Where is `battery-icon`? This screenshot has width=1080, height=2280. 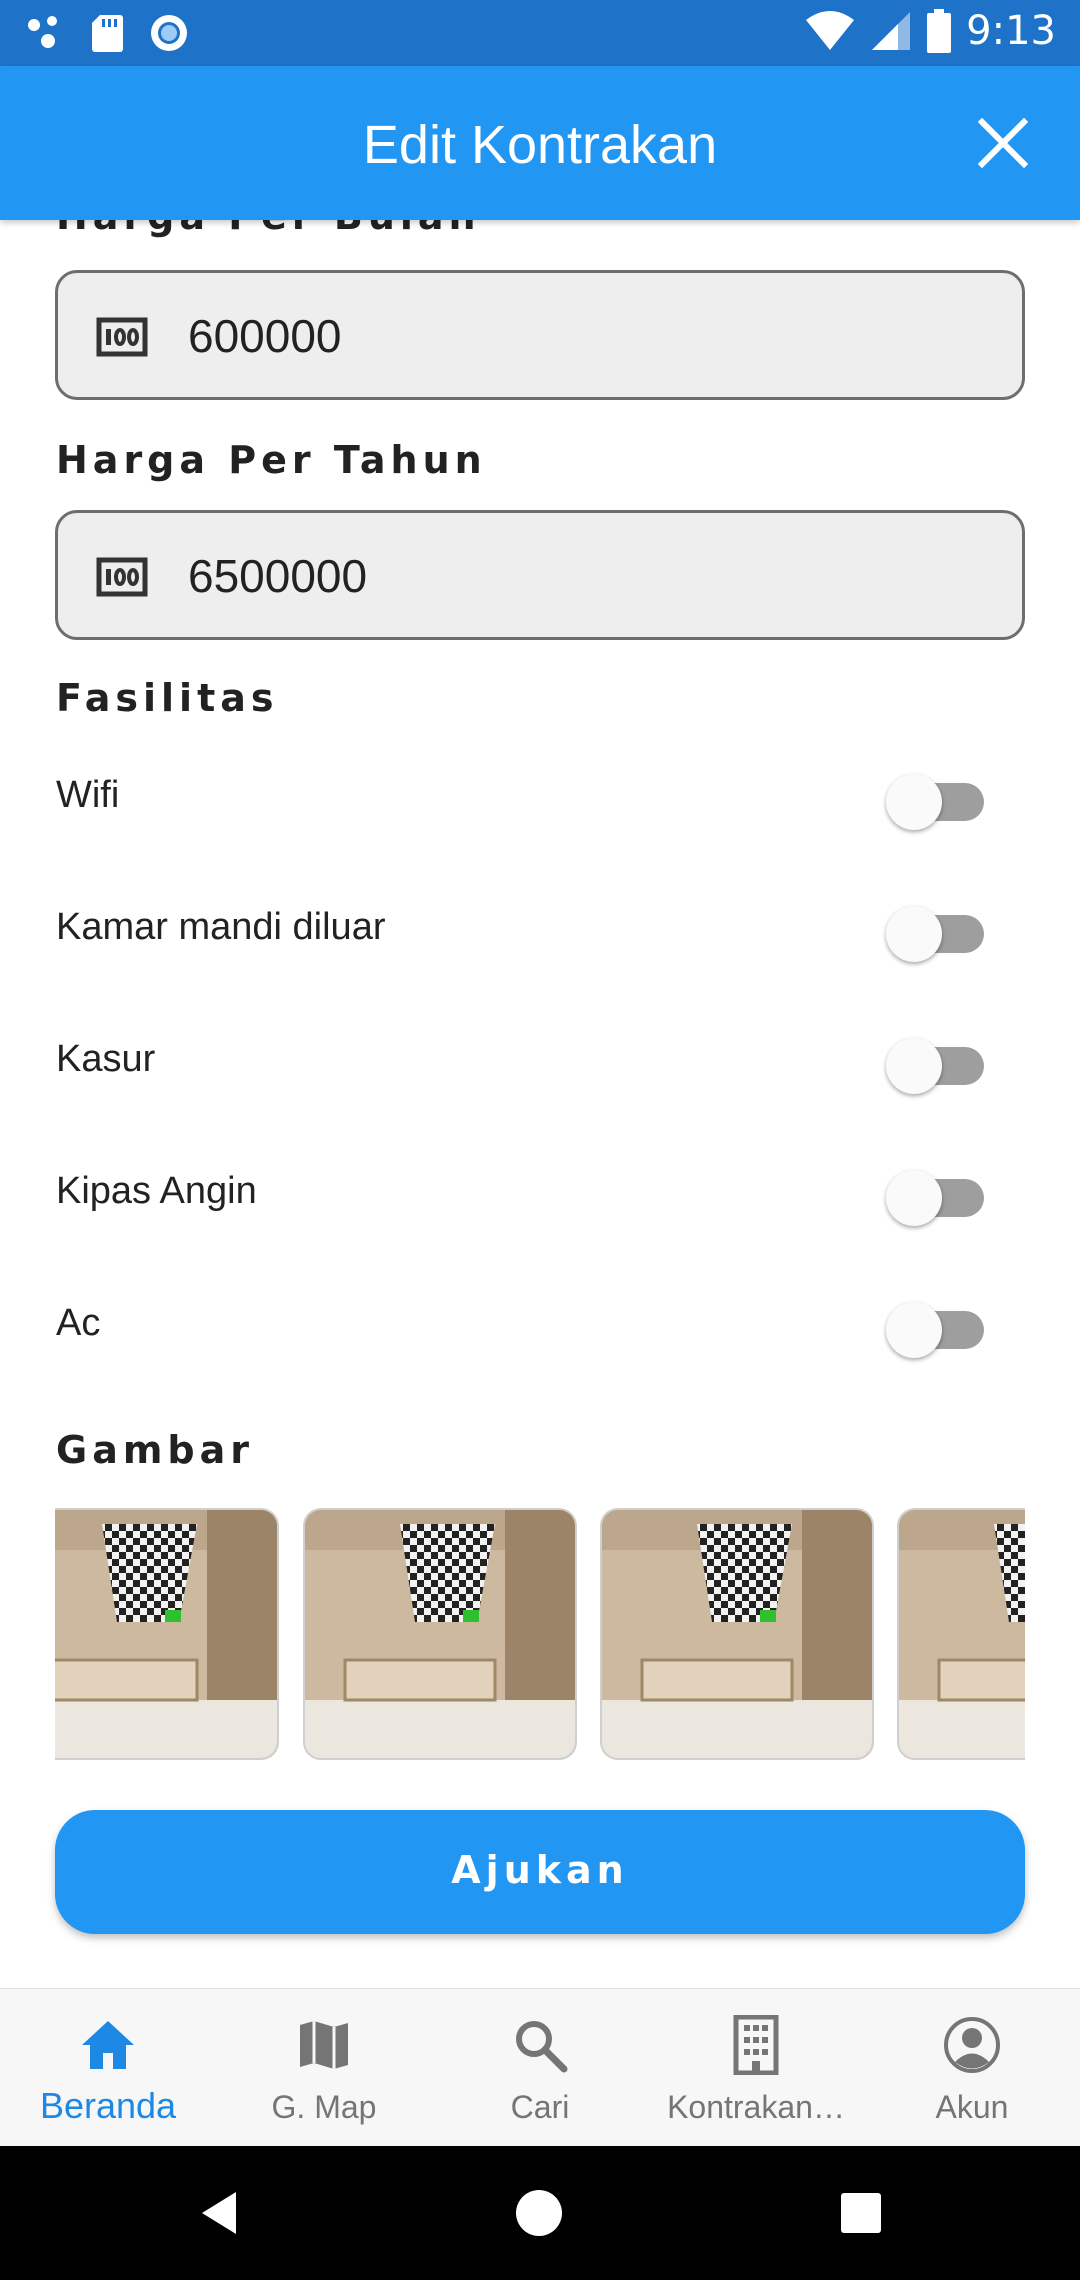 battery-icon is located at coordinates (939, 31).